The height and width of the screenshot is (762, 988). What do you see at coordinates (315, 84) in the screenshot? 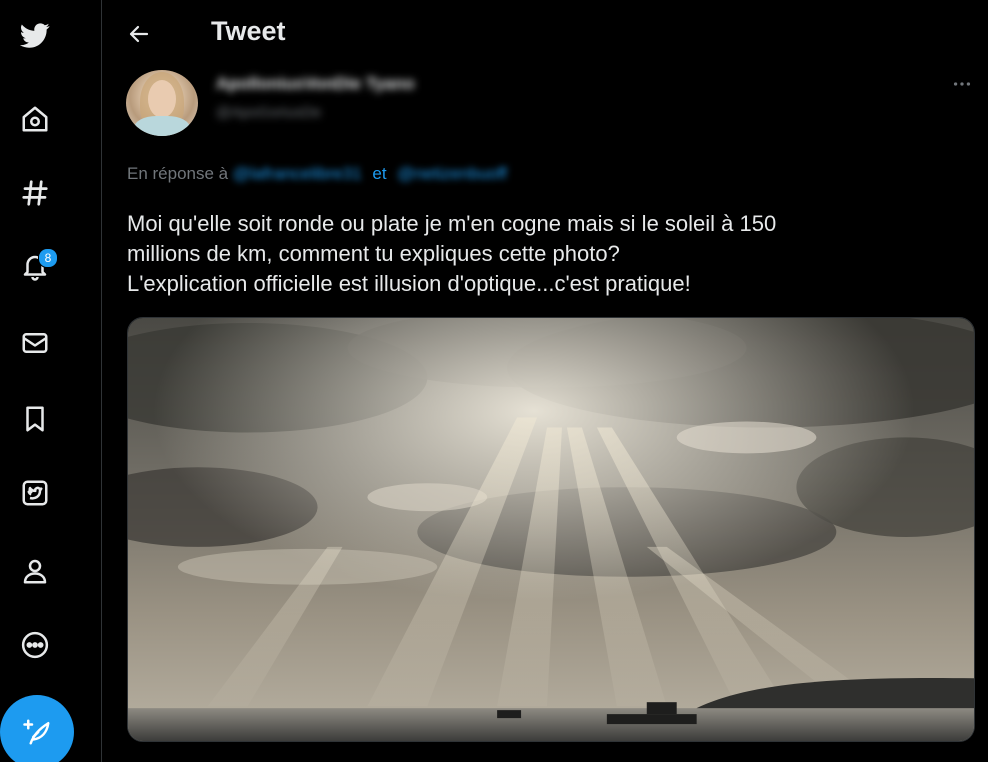
I see `author-display-name: ApolloniusVonDie Tyano` at bounding box center [315, 84].